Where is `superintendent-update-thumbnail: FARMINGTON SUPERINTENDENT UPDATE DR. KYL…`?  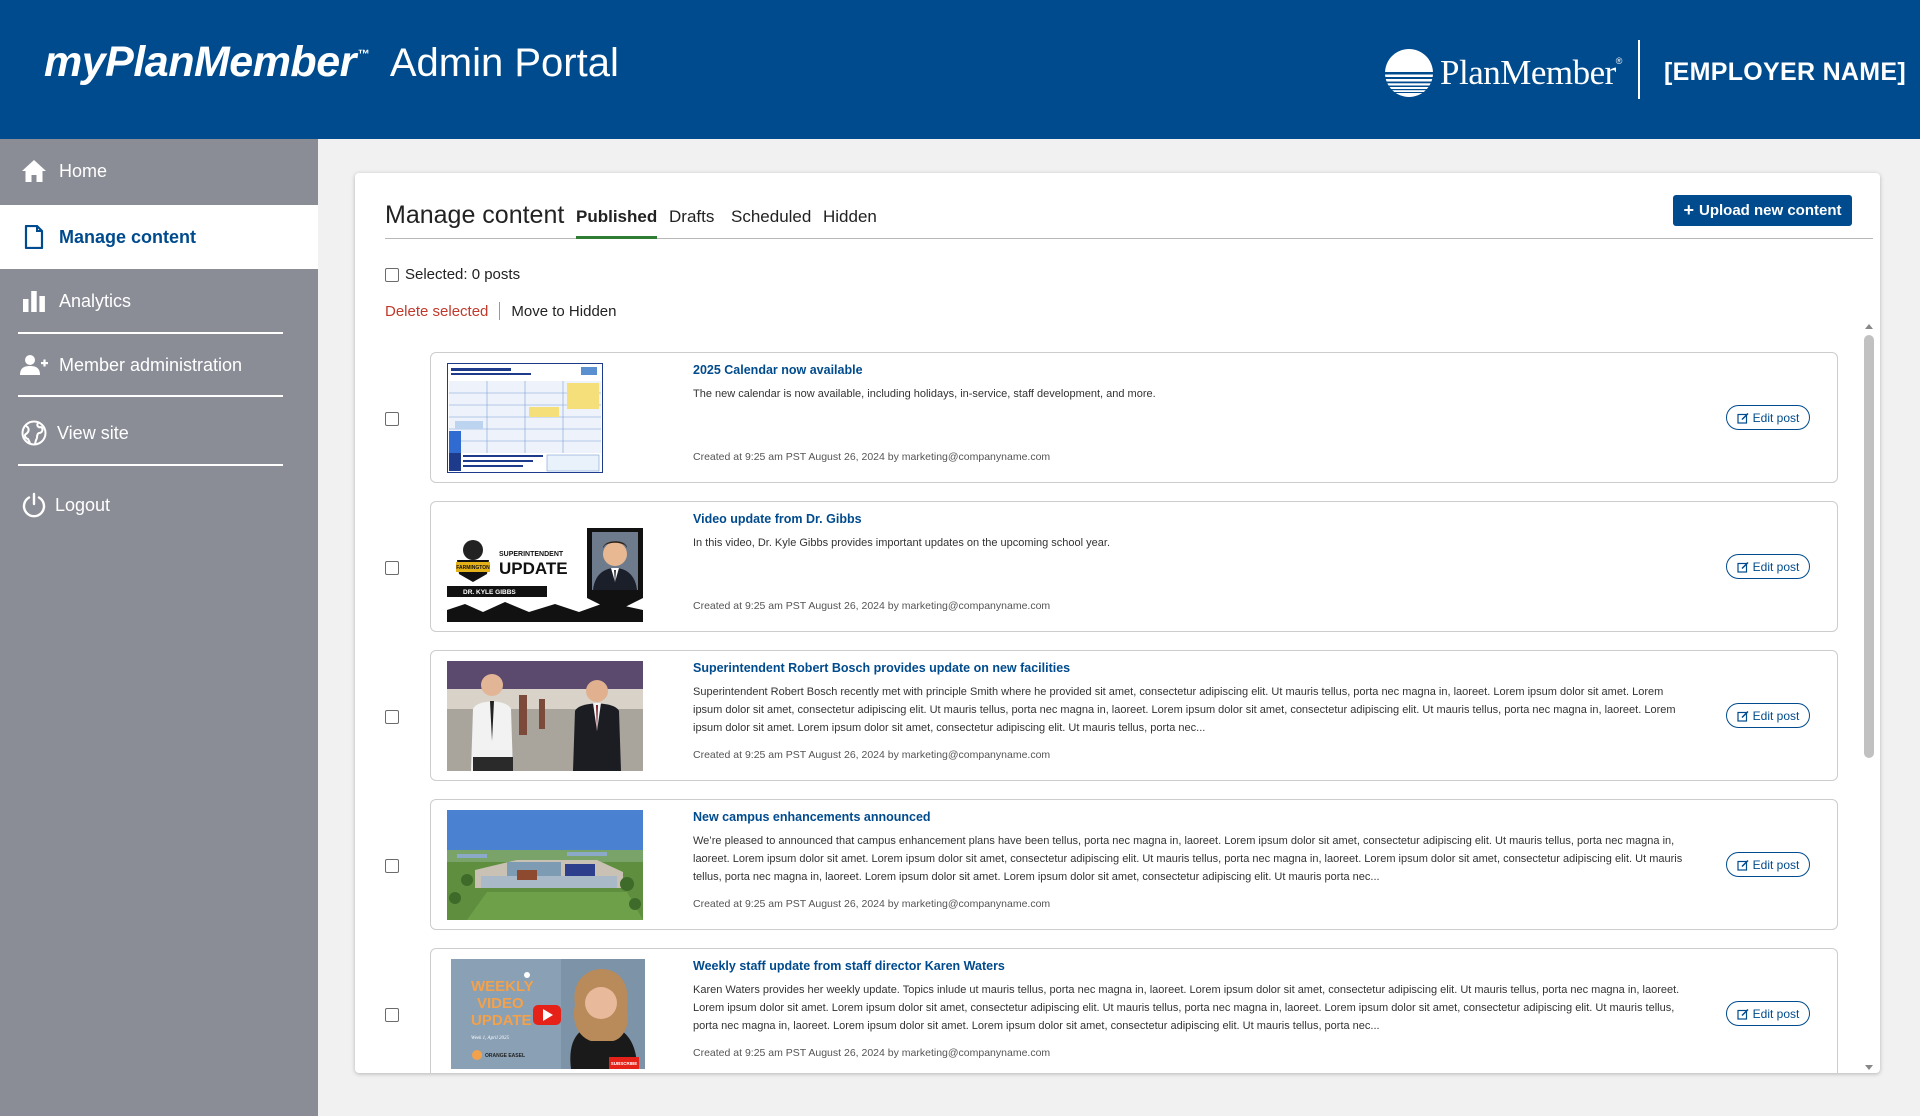
superintendent-update-thumbnail: FARMINGTON SUPERINTENDENT UPDATE DR. KYL… is located at coordinates (545, 567).